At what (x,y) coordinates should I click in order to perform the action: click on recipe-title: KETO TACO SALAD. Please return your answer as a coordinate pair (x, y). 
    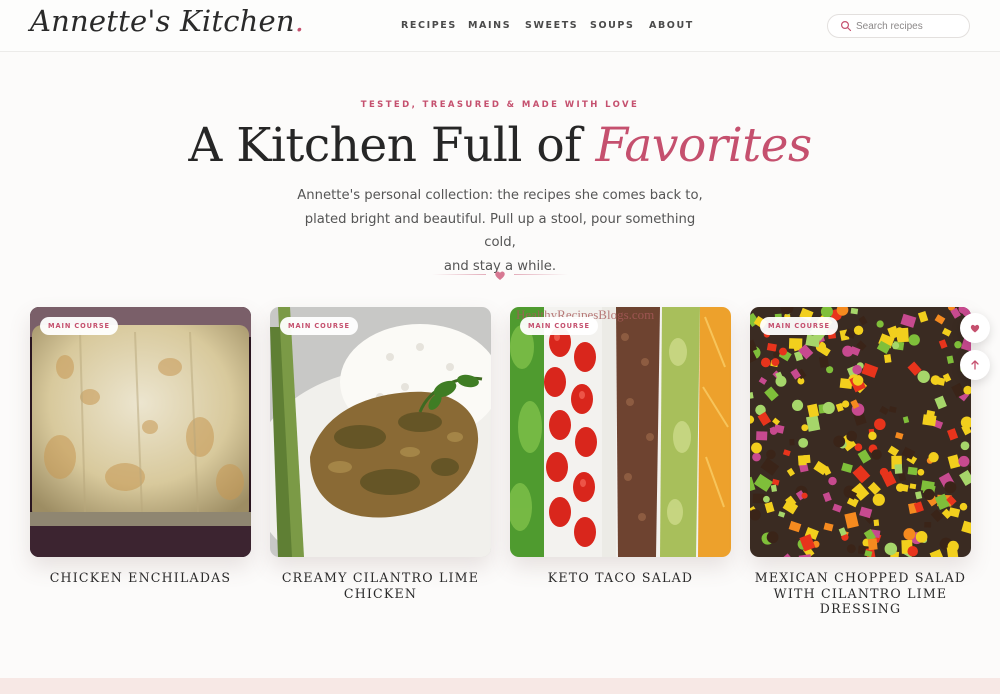
    Looking at the image, I should click on (620, 578).